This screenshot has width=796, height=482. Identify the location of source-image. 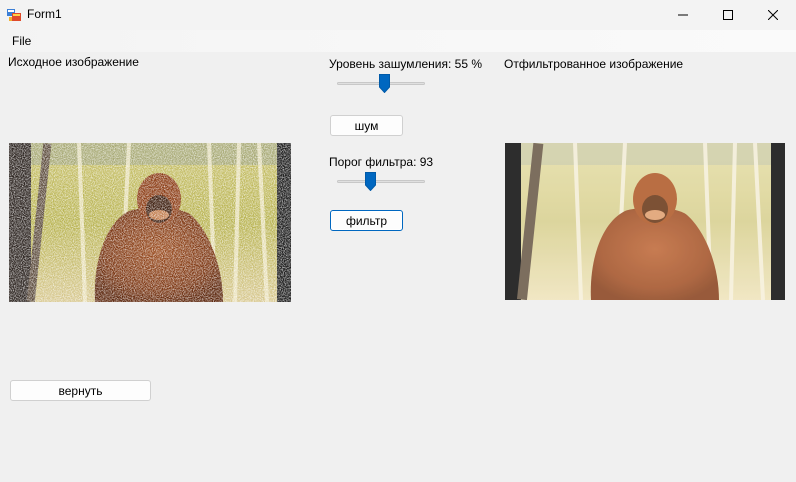
(150, 222).